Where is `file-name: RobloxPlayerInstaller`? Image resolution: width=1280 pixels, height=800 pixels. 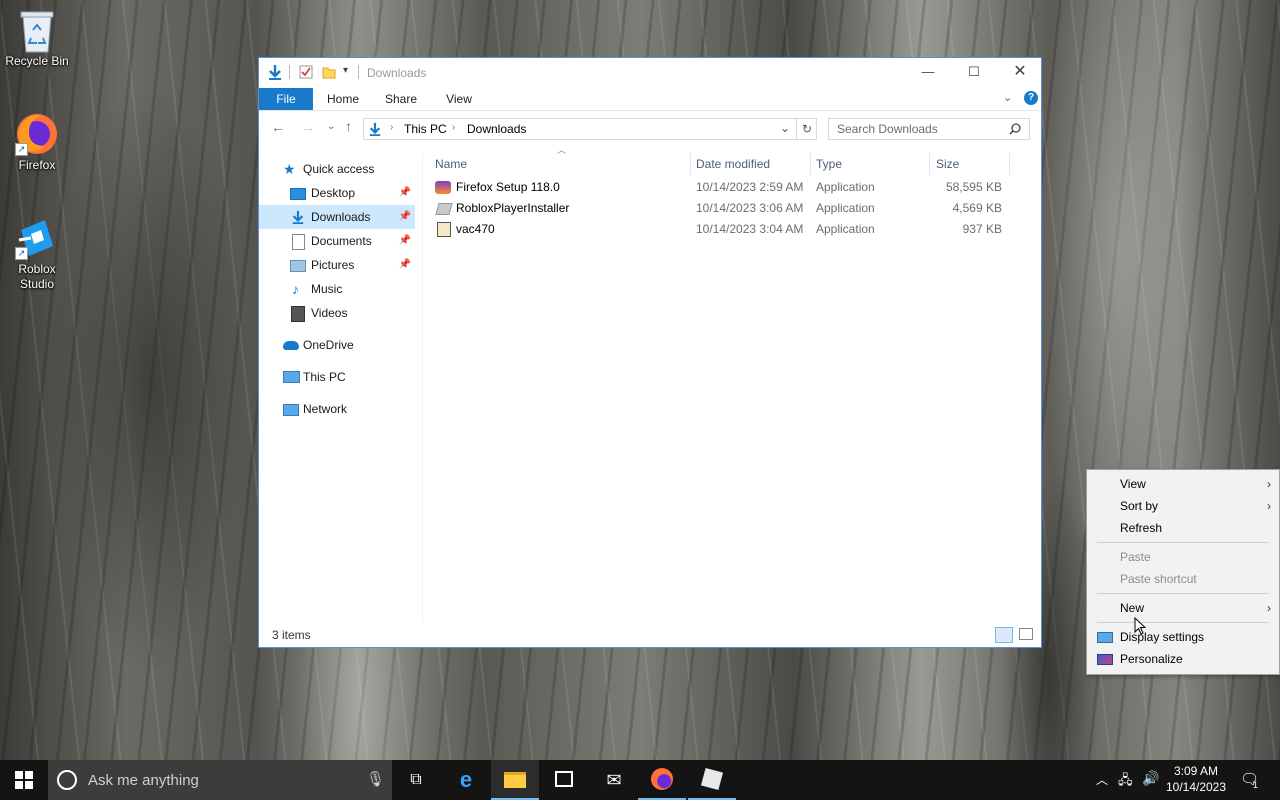 file-name: RobloxPlayerInstaller is located at coordinates (513, 208).